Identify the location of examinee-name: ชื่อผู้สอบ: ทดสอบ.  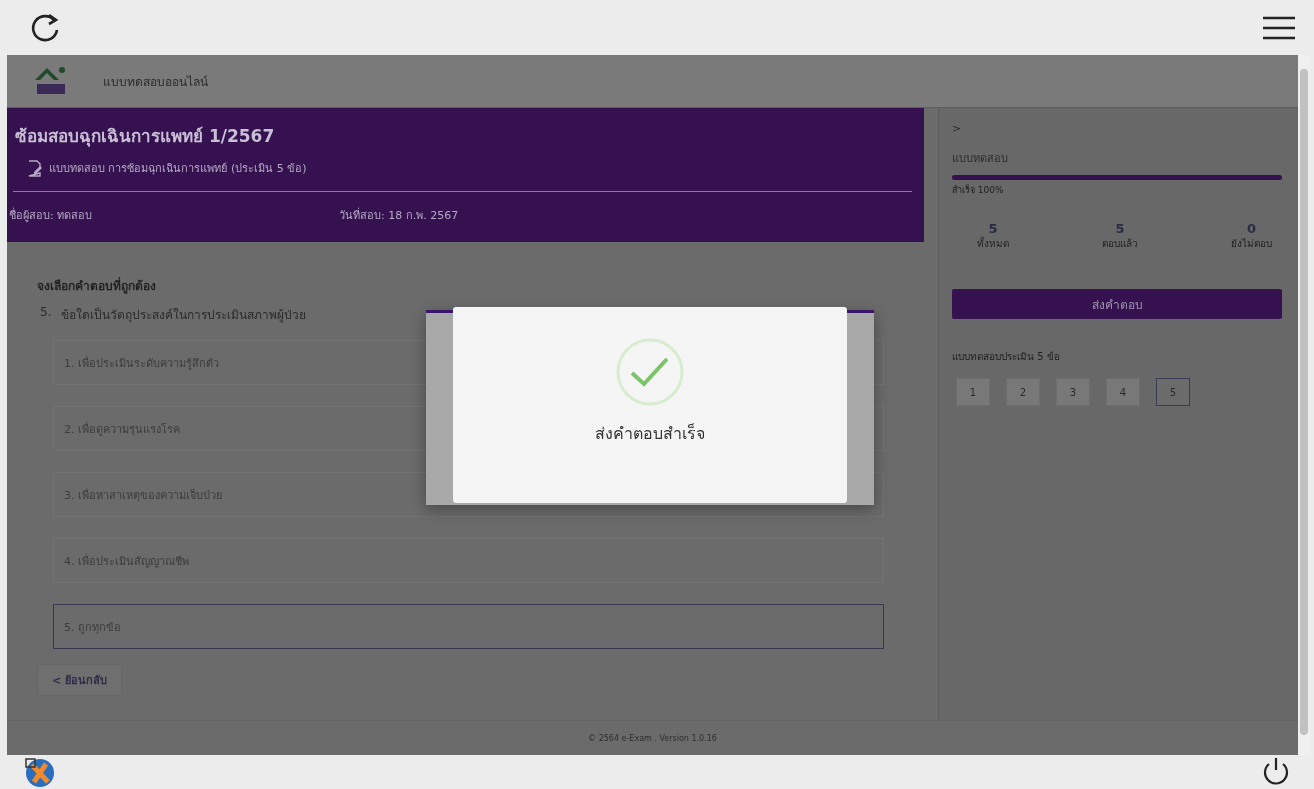
(51, 215).